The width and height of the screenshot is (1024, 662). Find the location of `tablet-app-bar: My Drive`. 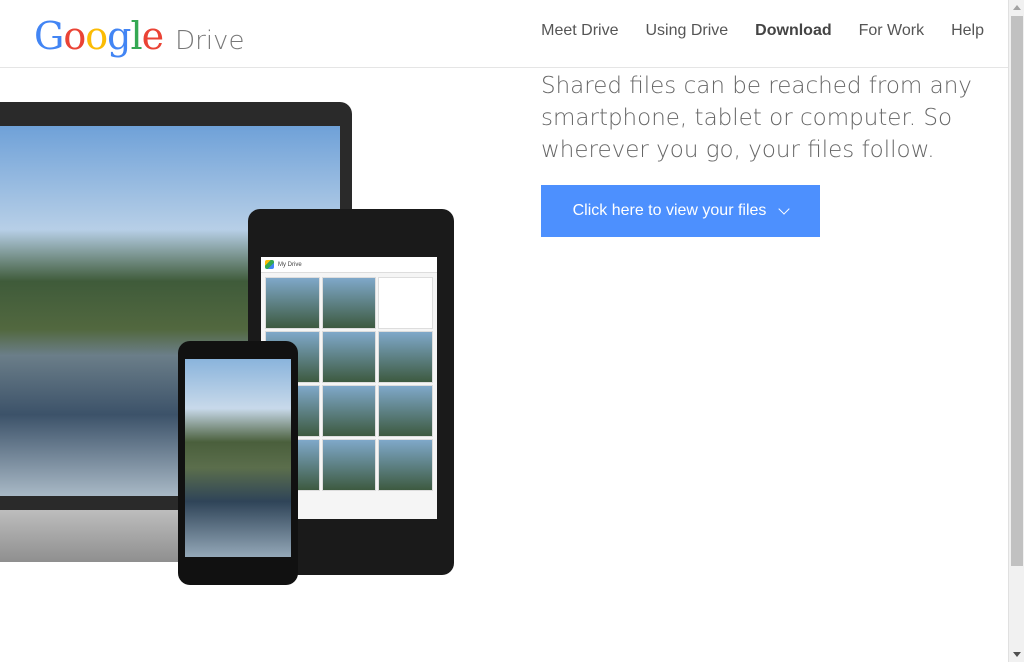

tablet-app-bar: My Drive is located at coordinates (349, 265).